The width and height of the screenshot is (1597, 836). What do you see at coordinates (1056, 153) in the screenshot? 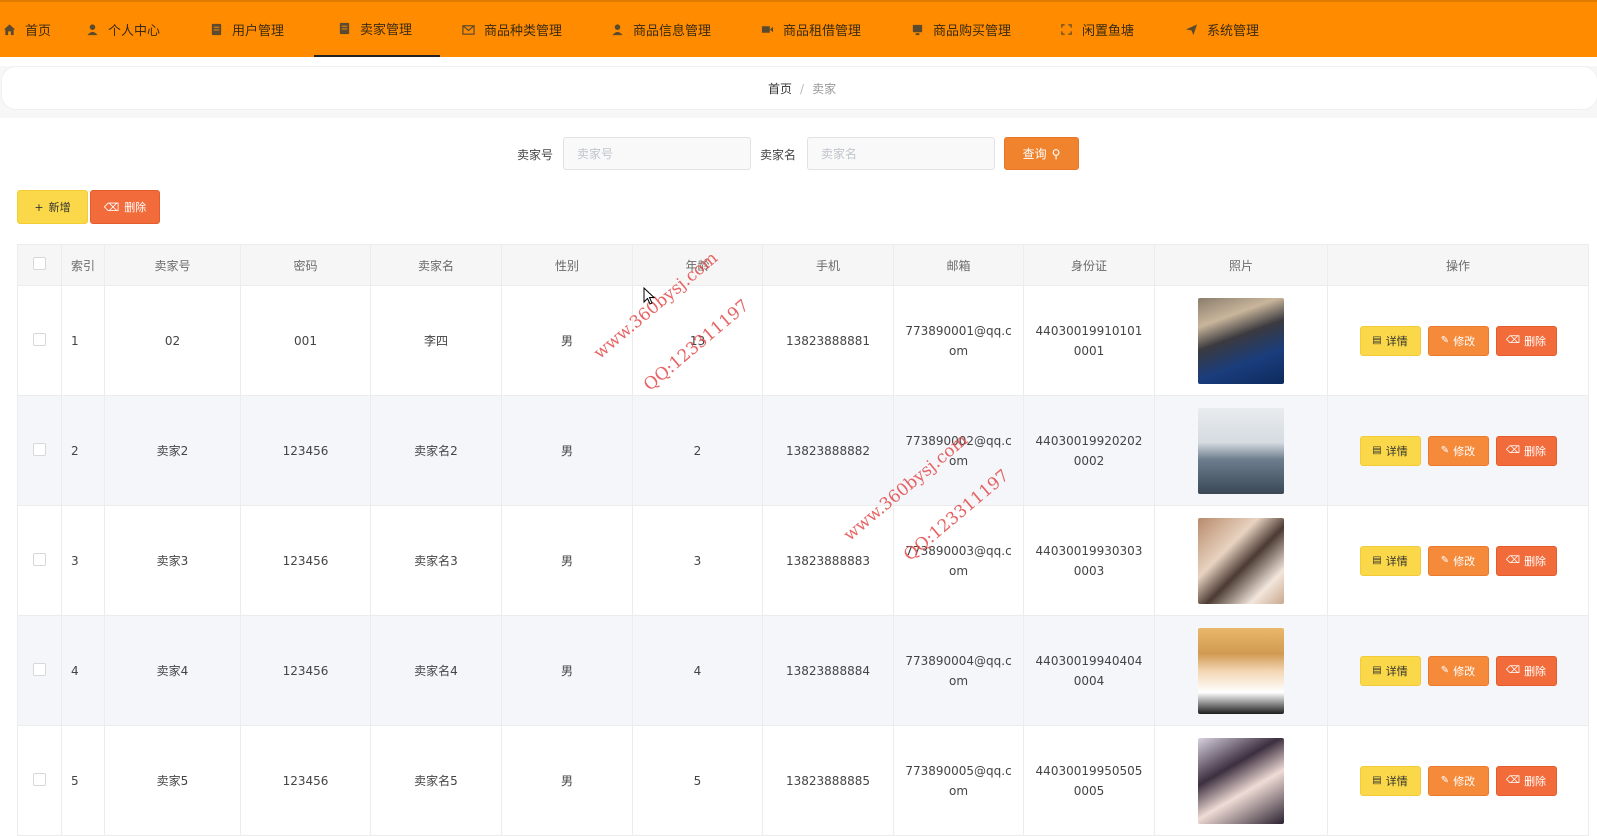
I see `search-icon: ⚲` at bounding box center [1056, 153].